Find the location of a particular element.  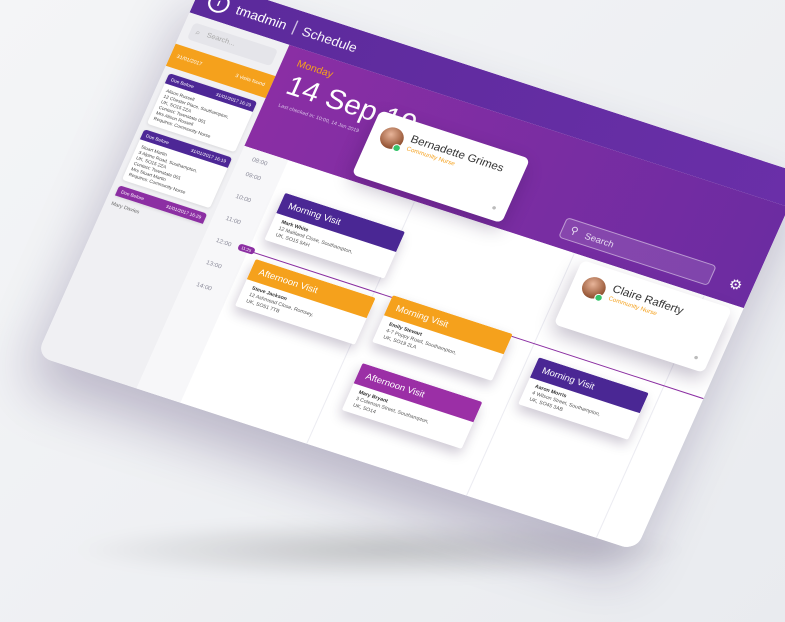

time-label: 09:00 is located at coordinates (253, 177).